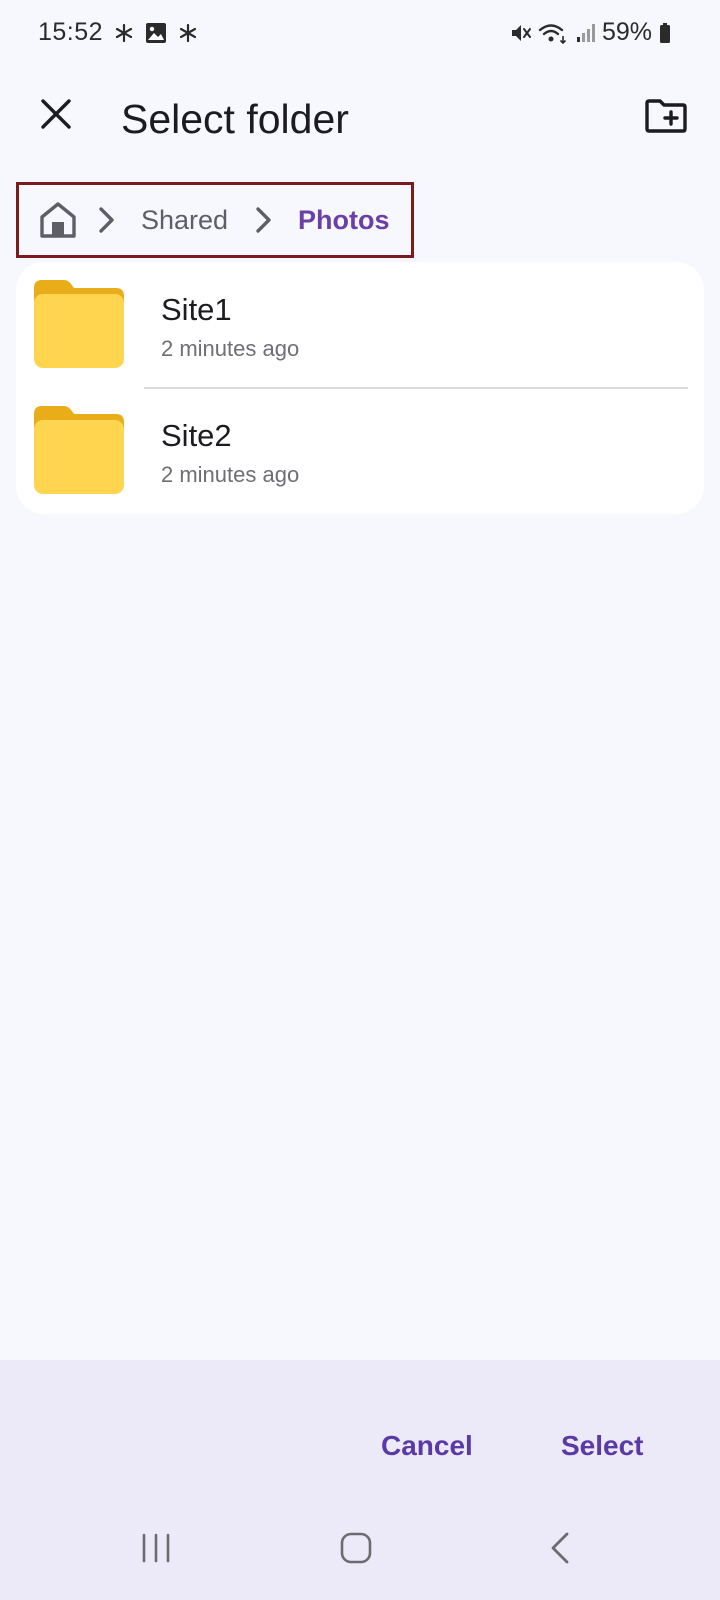  I want to click on new-folder-button, so click(666, 118).